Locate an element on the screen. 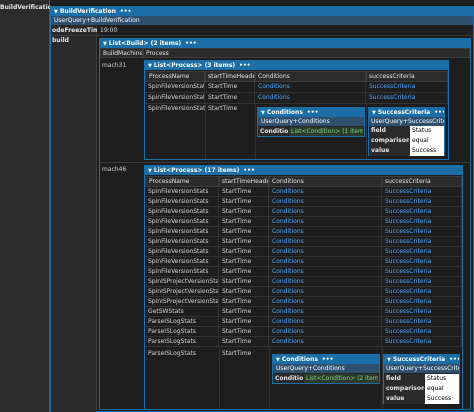  condition-list-link: List<Condition> (2 items) is located at coordinates (341, 378).